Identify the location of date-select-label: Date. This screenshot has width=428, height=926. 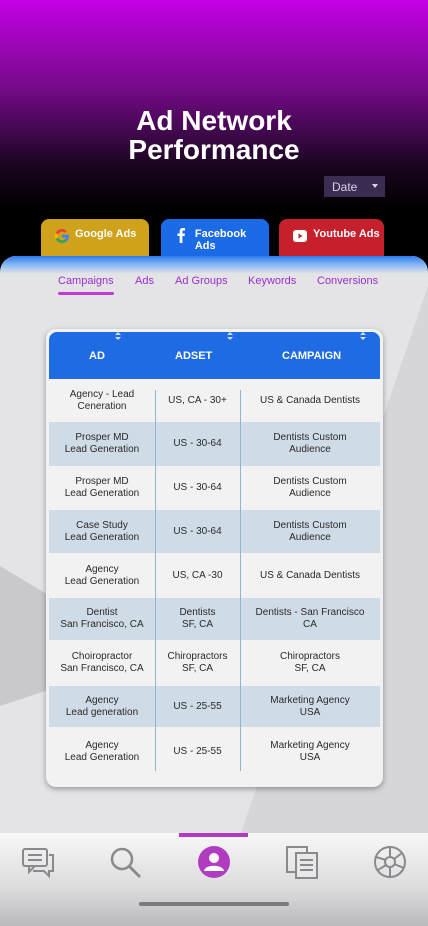
(345, 186).